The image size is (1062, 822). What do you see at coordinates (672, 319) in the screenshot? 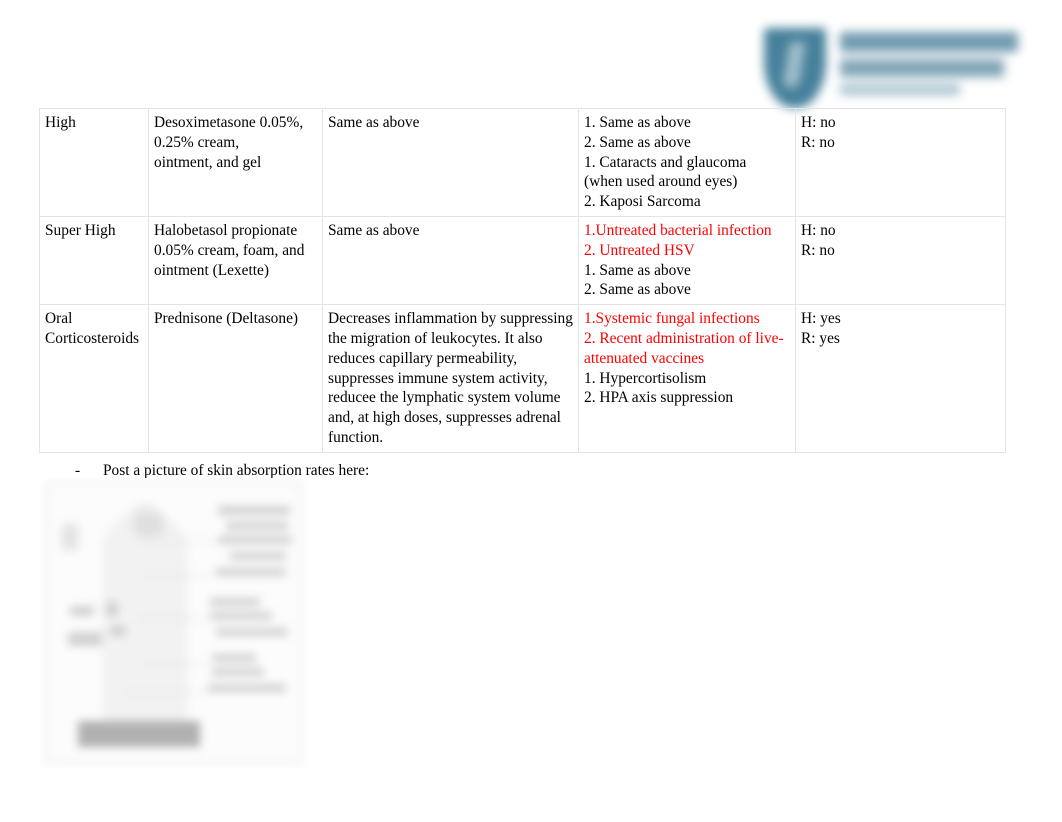
I see `note-line: 1.Systemic fungal infections` at bounding box center [672, 319].